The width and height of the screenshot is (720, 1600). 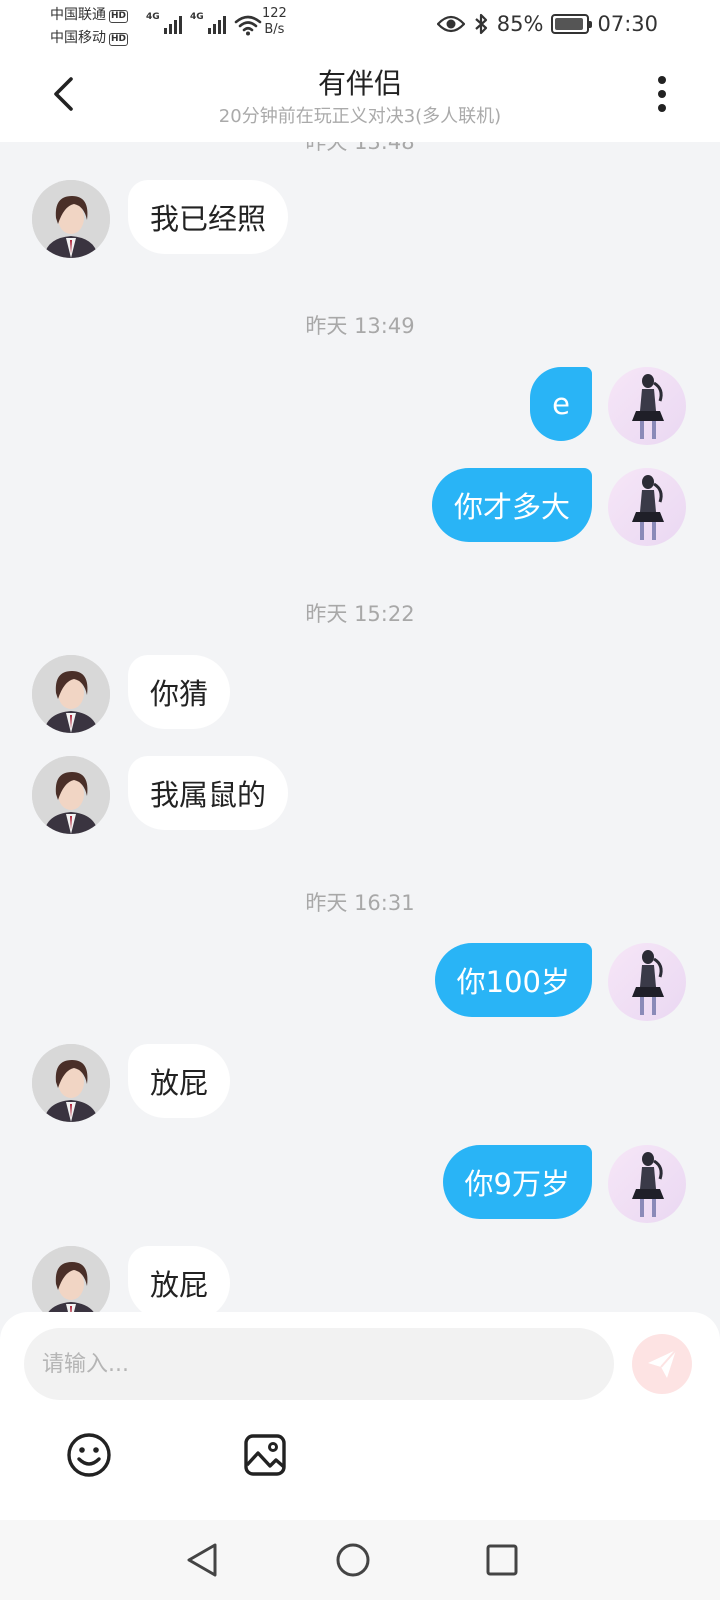 What do you see at coordinates (248, 25) in the screenshot?
I see `wifi-icon` at bounding box center [248, 25].